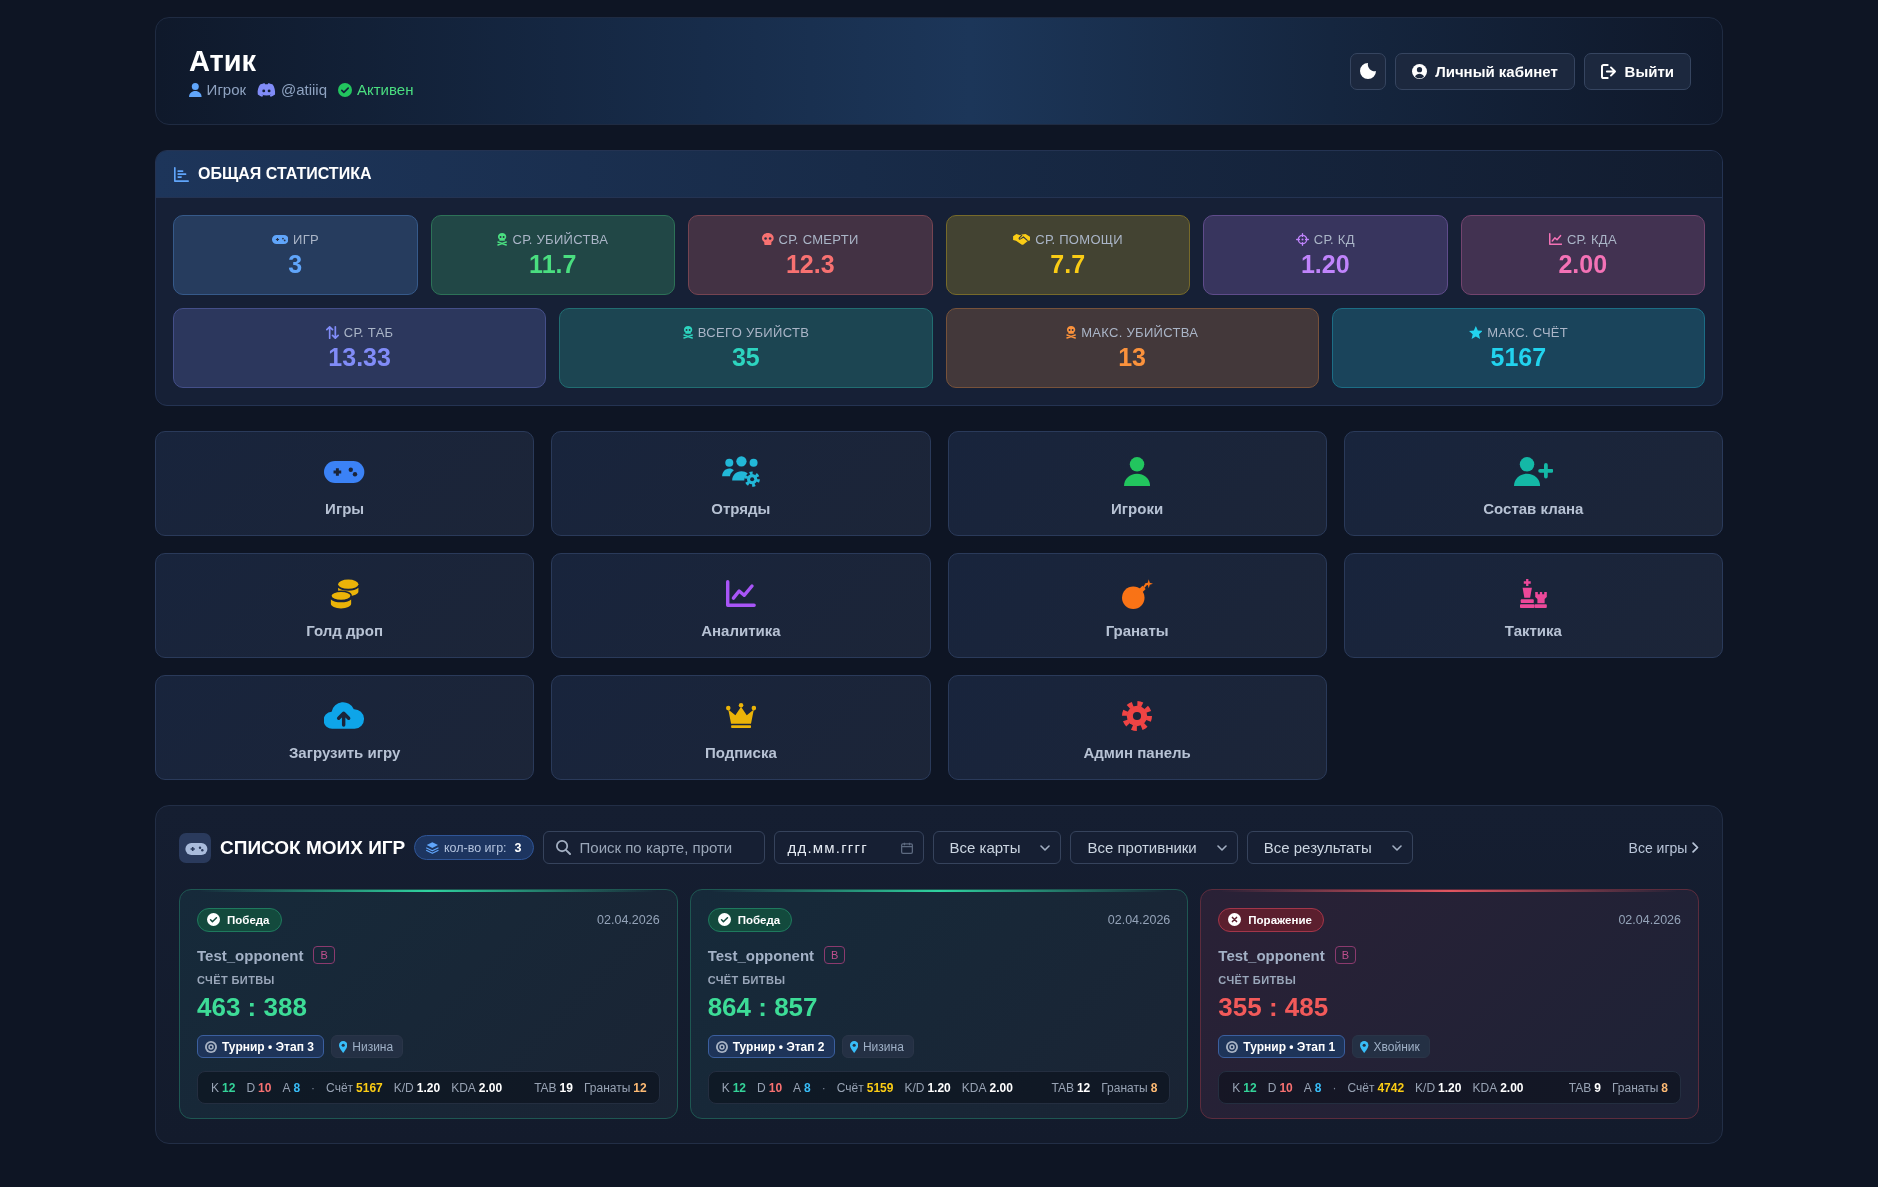 This screenshot has width=1878, height=1187. What do you see at coordinates (181, 174) in the screenshot?
I see `bar-chart-icon` at bounding box center [181, 174].